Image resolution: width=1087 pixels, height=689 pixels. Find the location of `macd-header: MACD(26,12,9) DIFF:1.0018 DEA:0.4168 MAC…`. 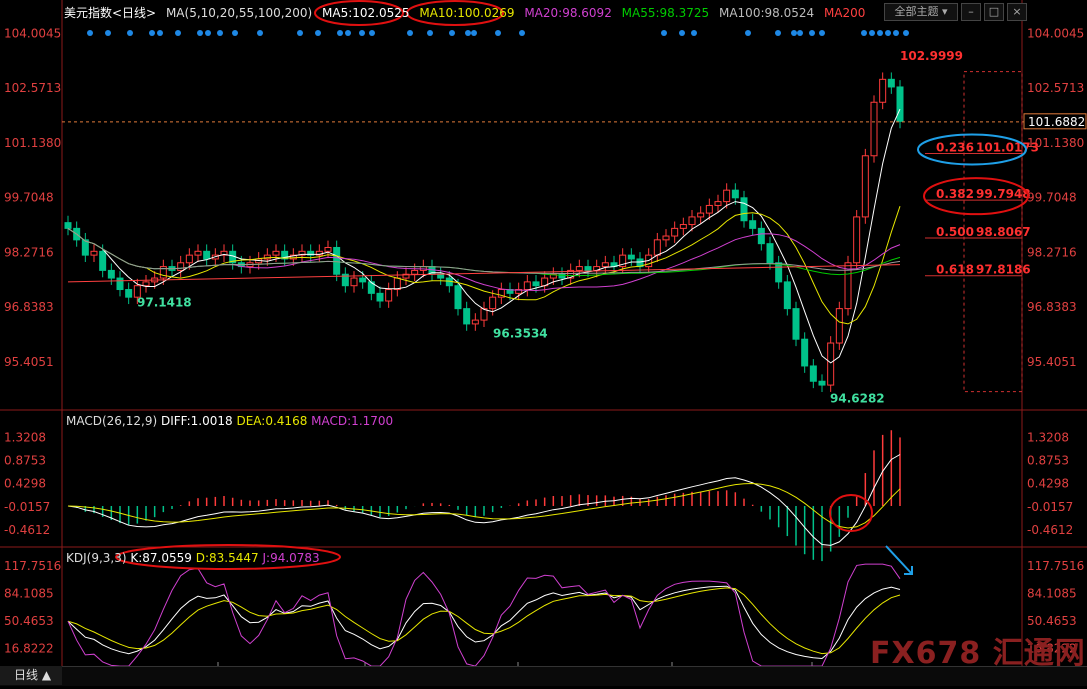

macd-header: MACD(26,12,9) DIFF:1.0018 DEA:0.4168 MAC… is located at coordinates (229, 421).